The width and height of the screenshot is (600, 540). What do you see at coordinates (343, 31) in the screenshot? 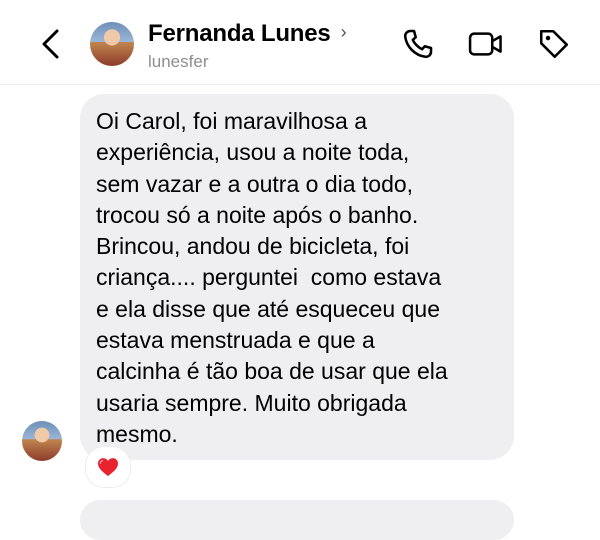
I see `chevron-right-icon: ›` at bounding box center [343, 31].